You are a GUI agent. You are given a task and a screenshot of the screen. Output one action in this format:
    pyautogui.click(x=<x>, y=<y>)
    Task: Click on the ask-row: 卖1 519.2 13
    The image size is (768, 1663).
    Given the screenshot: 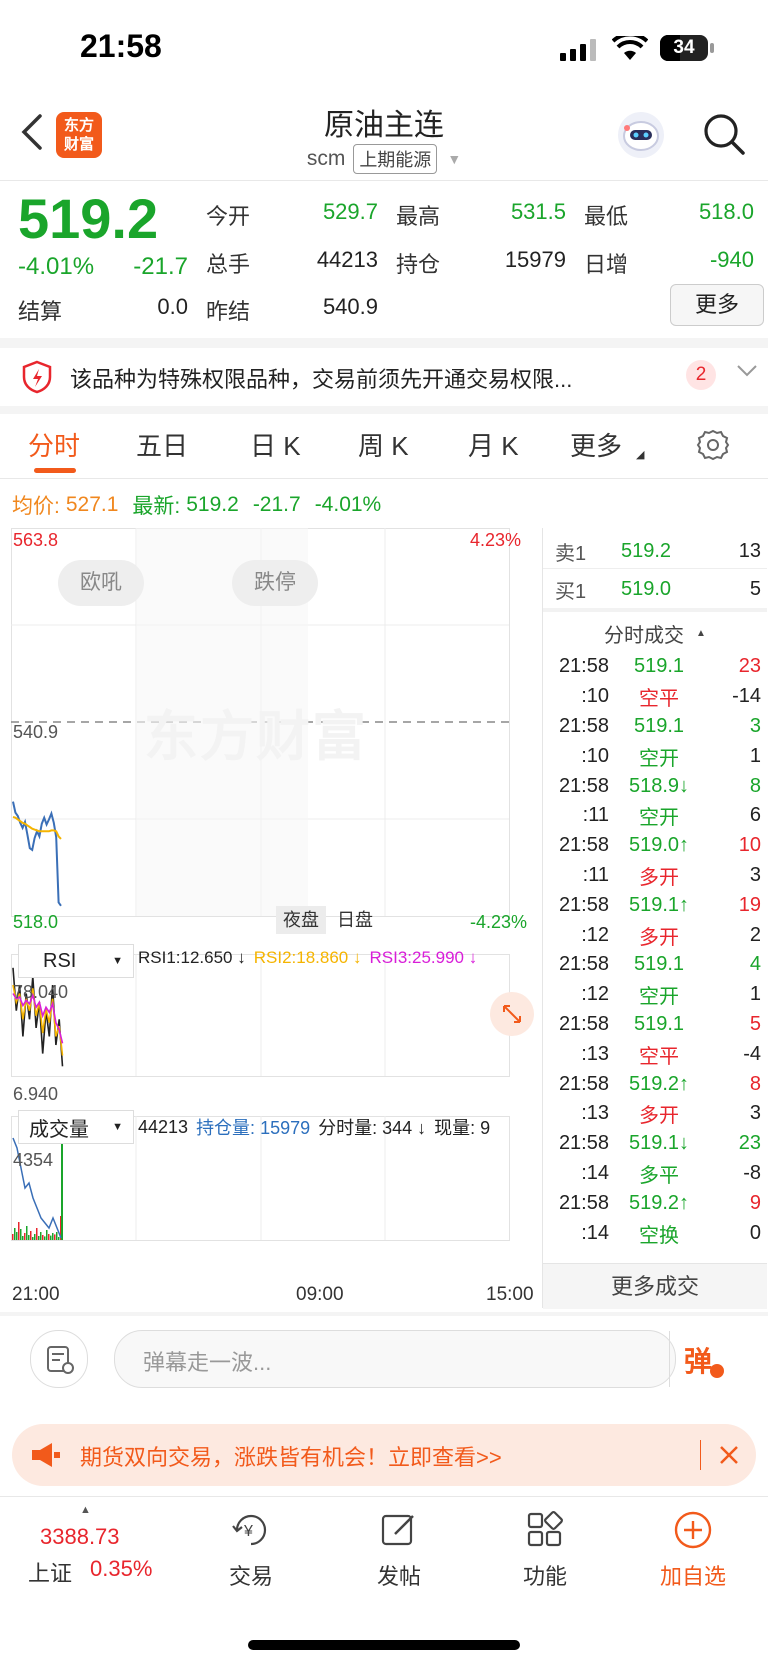 What is the action you would take?
    pyautogui.click(x=658, y=551)
    